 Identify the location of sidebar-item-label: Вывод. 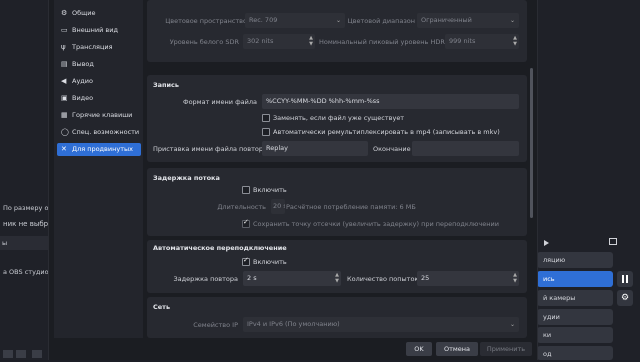
(83, 64).